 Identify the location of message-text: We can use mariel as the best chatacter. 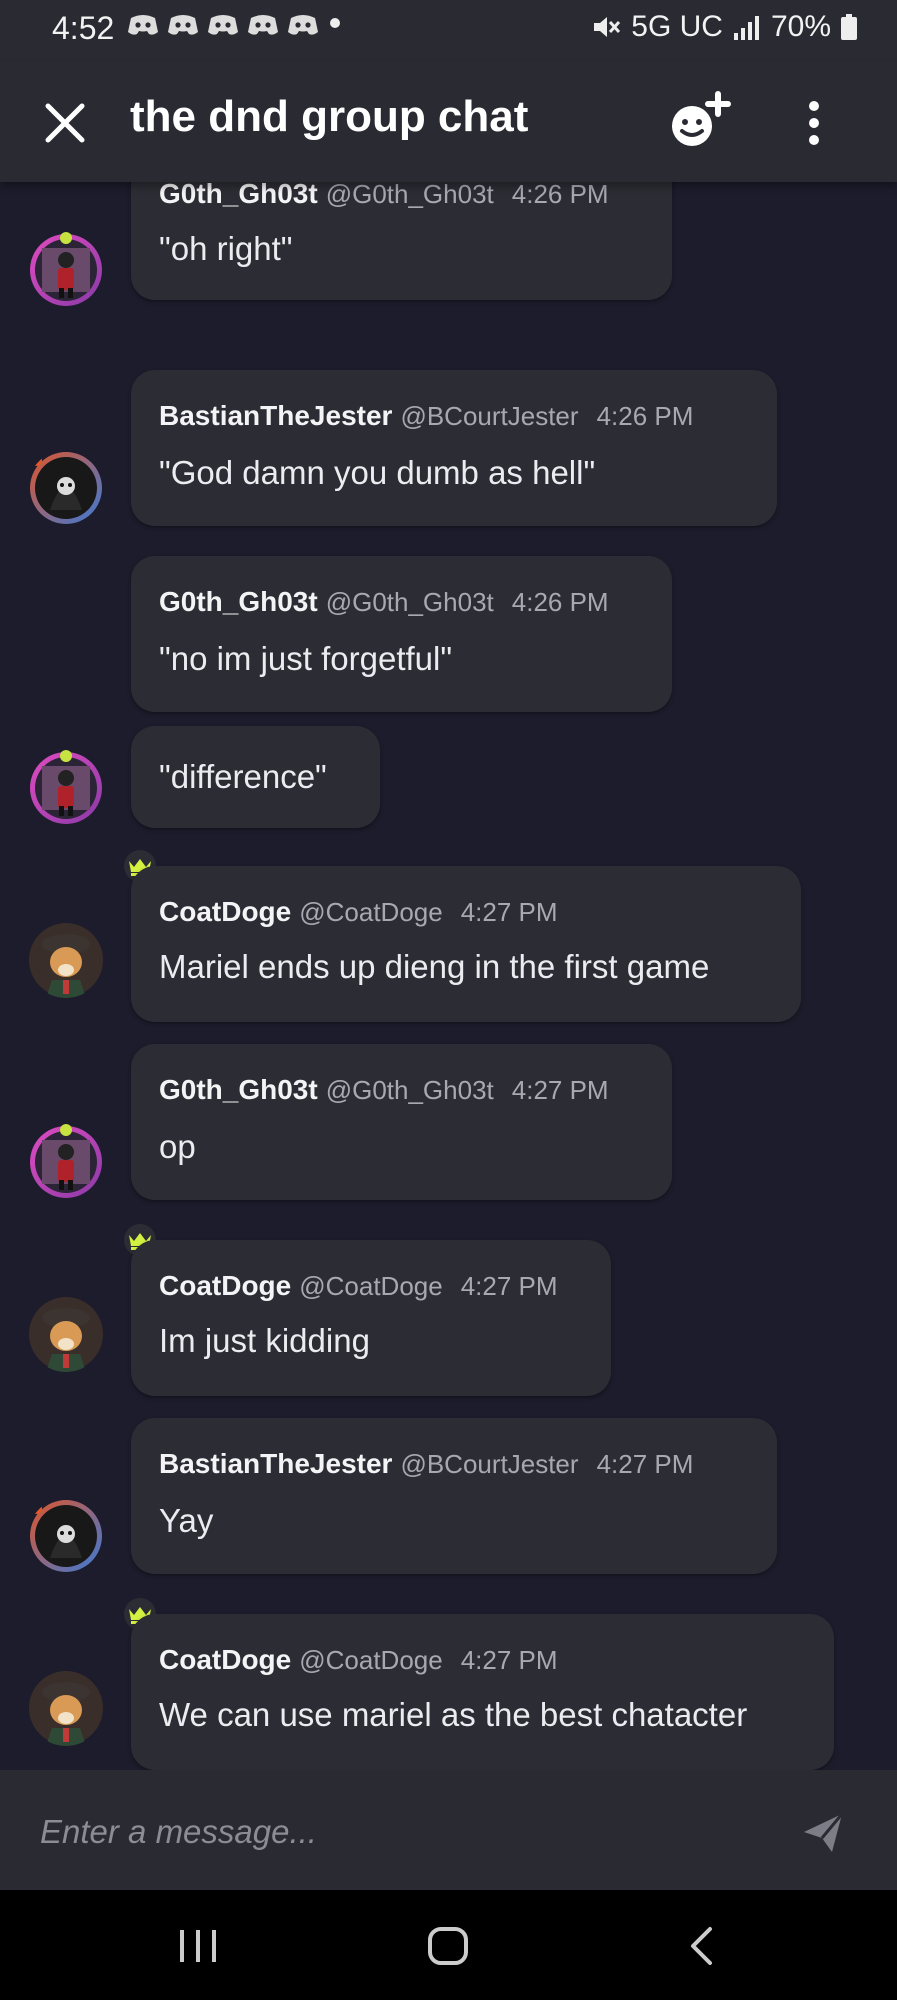
(453, 1714).